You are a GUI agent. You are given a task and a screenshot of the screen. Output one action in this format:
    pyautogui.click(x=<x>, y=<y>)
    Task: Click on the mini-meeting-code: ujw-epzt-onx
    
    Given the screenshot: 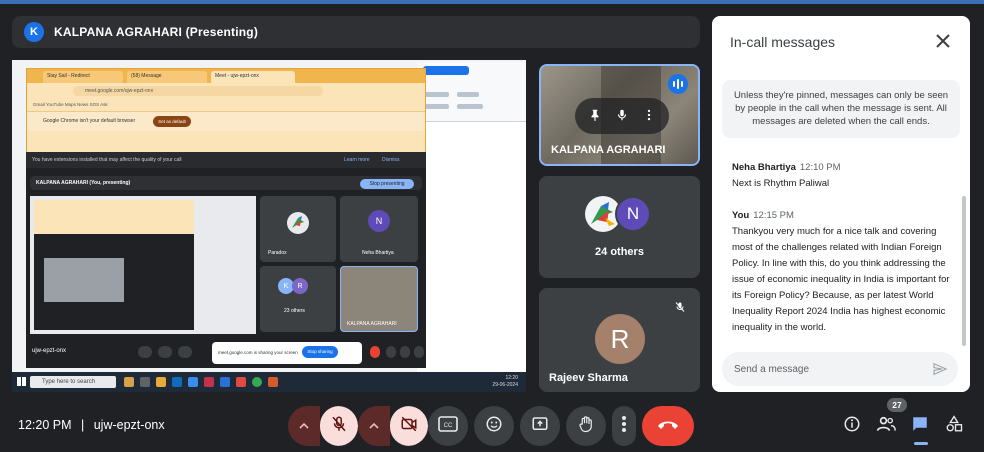 What is the action you would take?
    pyautogui.click(x=49, y=351)
    